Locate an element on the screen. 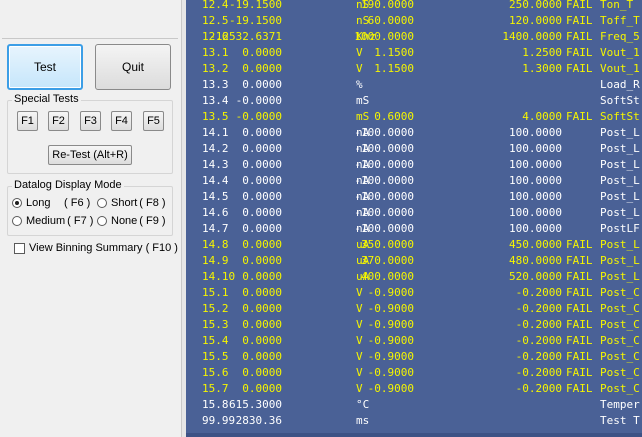 Image resolution: width=642 pixels, height=437 pixels. low-limit: 1000.0000 is located at coordinates (384, 36).